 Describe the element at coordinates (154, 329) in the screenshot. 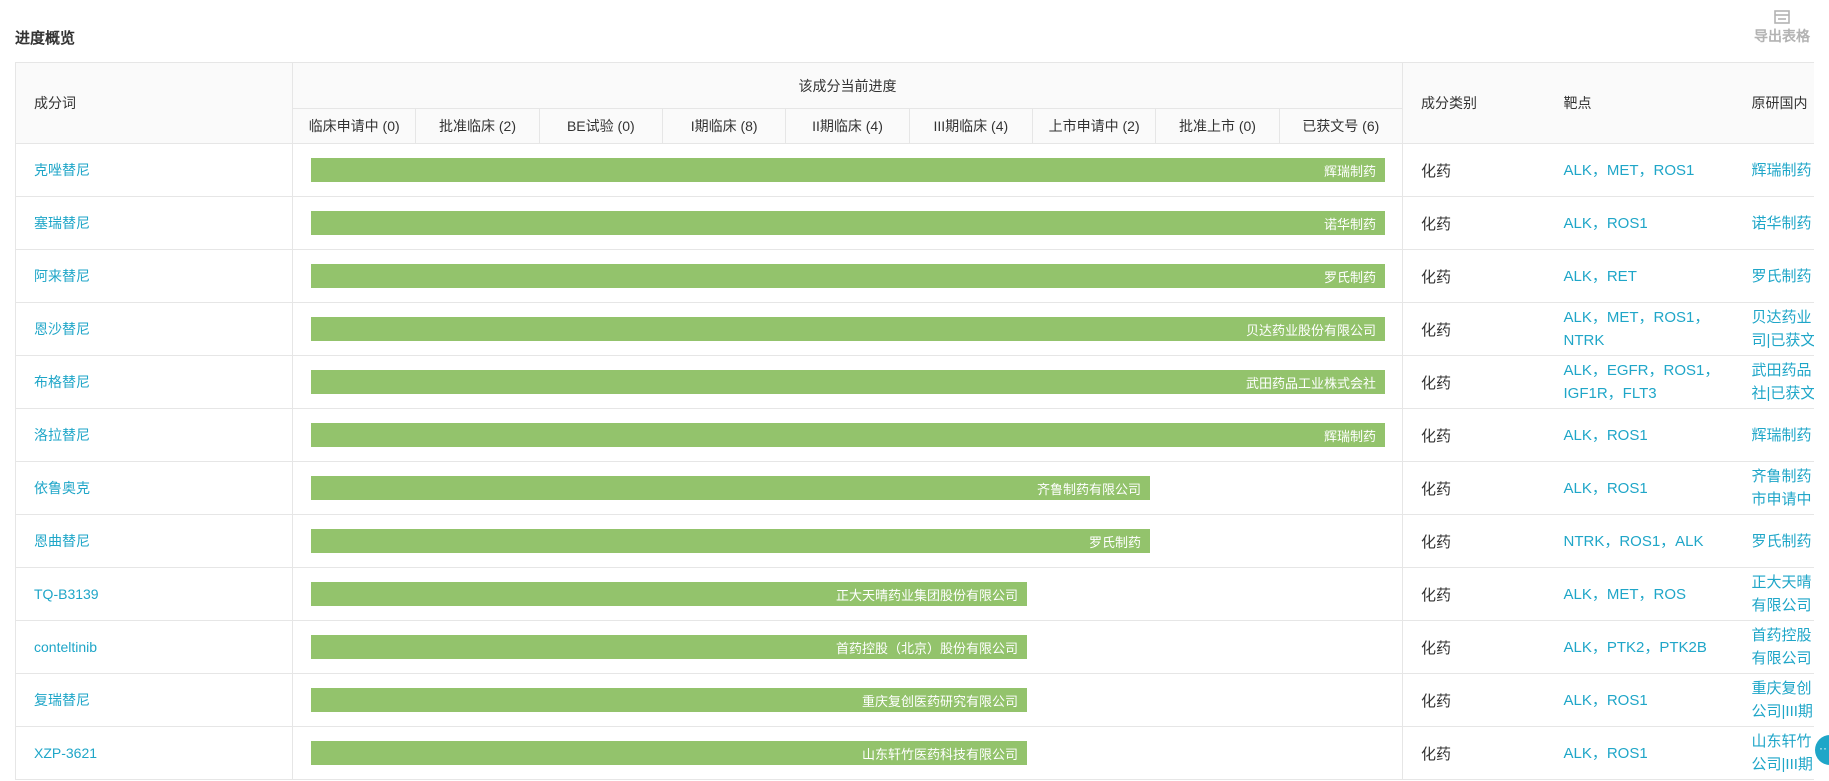

I see `component-link: 恩沙替尼` at that location.